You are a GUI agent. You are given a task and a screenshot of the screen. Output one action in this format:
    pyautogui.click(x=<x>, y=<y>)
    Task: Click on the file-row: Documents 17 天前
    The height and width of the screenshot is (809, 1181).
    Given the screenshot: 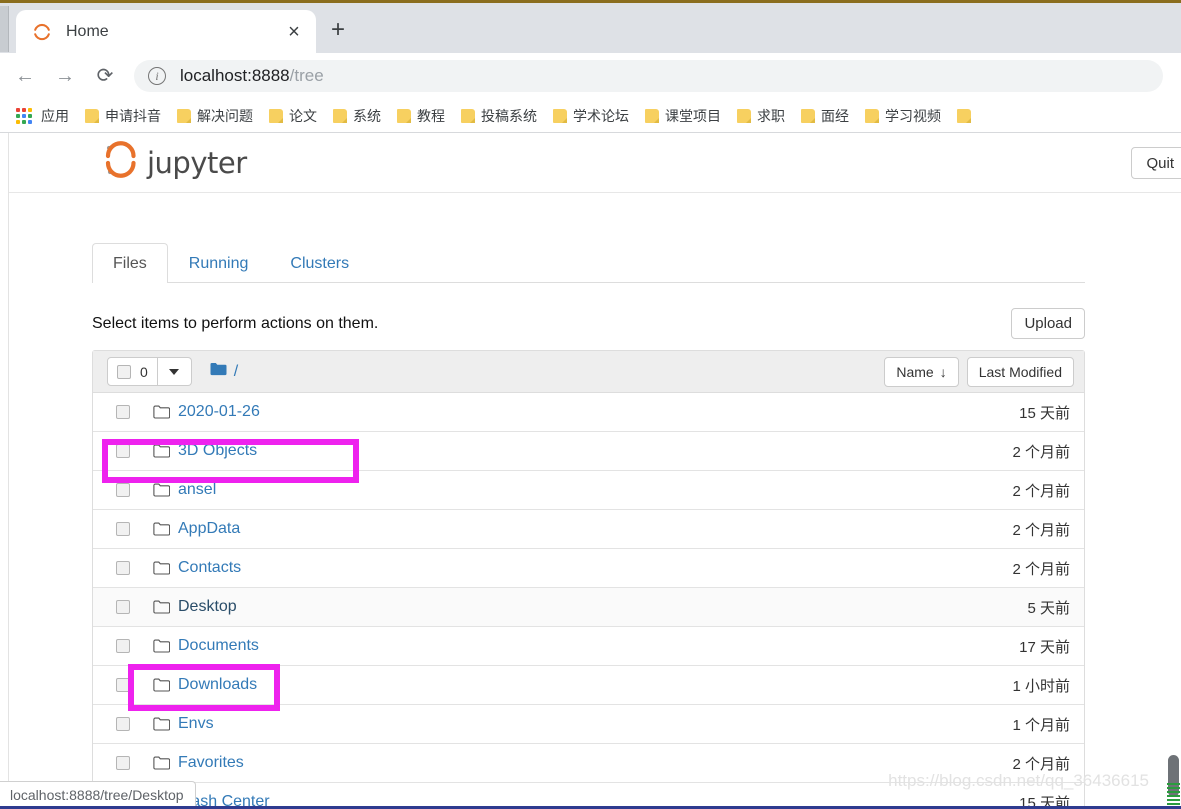 What is the action you would take?
    pyautogui.click(x=588, y=646)
    